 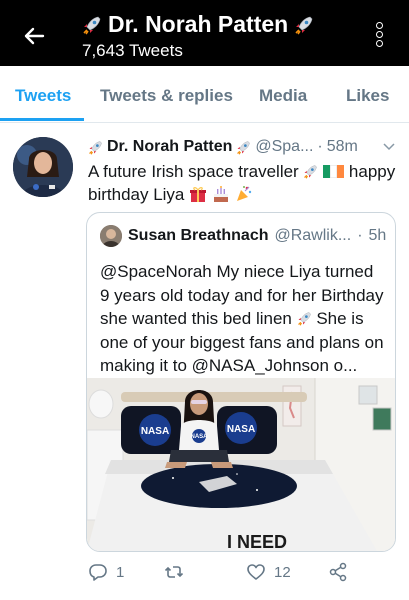 I want to click on like-icon, so click(x=256, y=572).